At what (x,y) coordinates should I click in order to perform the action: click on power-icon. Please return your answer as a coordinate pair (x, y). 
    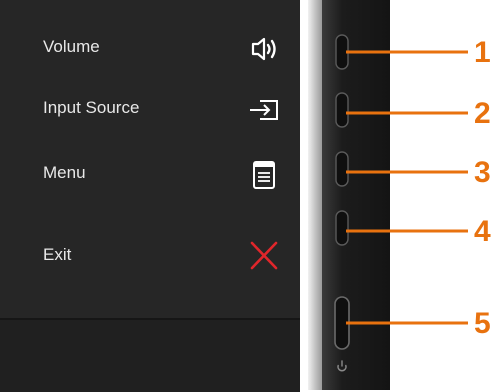
    Looking at the image, I should click on (342, 366).